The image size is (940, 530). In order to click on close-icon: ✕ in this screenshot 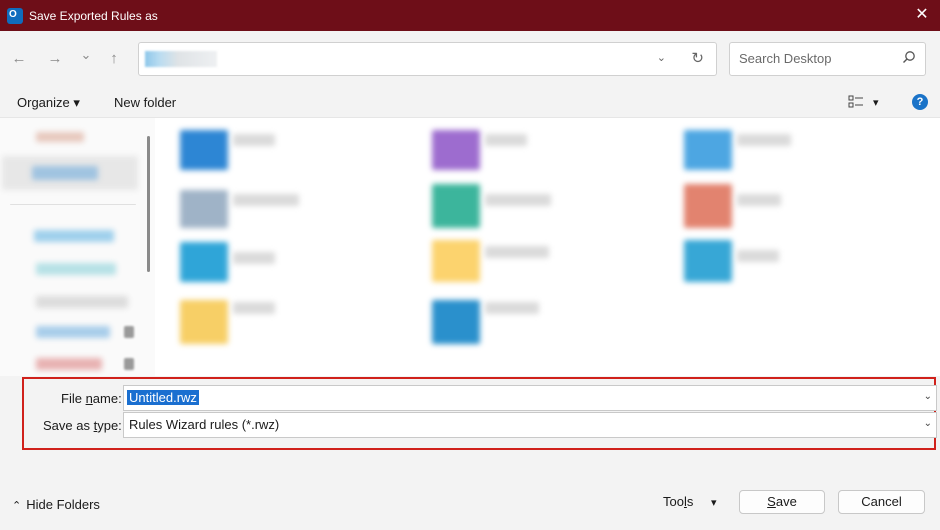, I will do `click(922, 15)`.